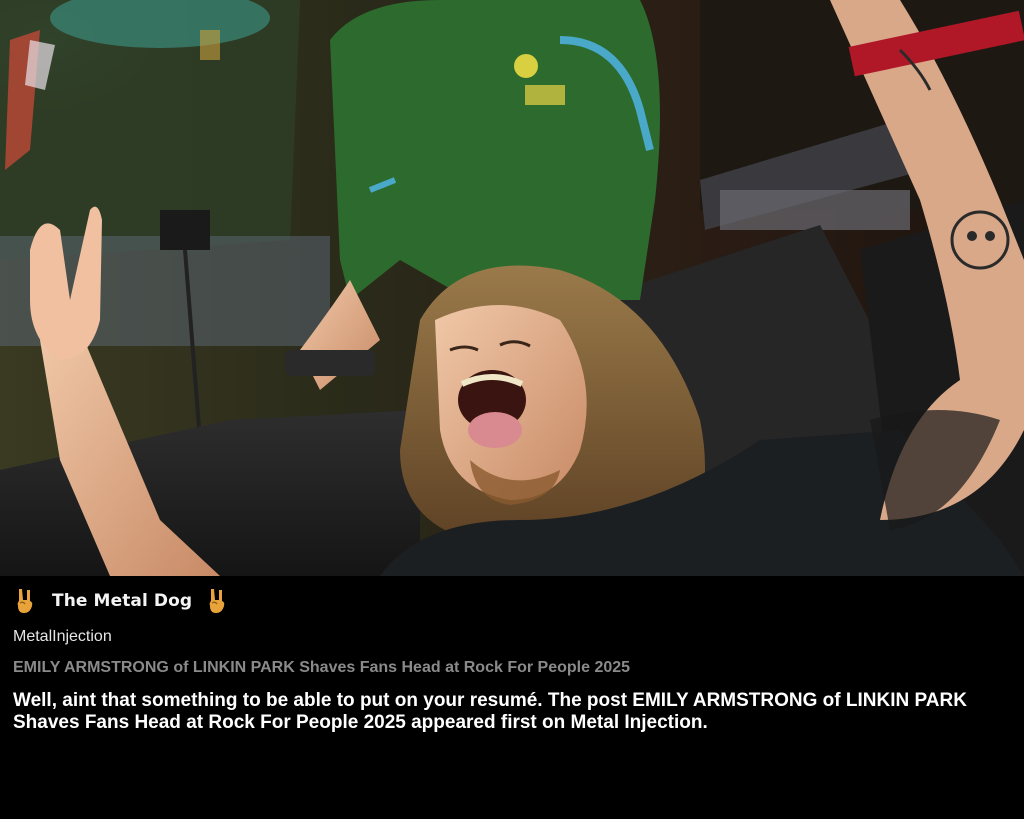  I want to click on feed-header: The Metal Dog, so click(121, 601).